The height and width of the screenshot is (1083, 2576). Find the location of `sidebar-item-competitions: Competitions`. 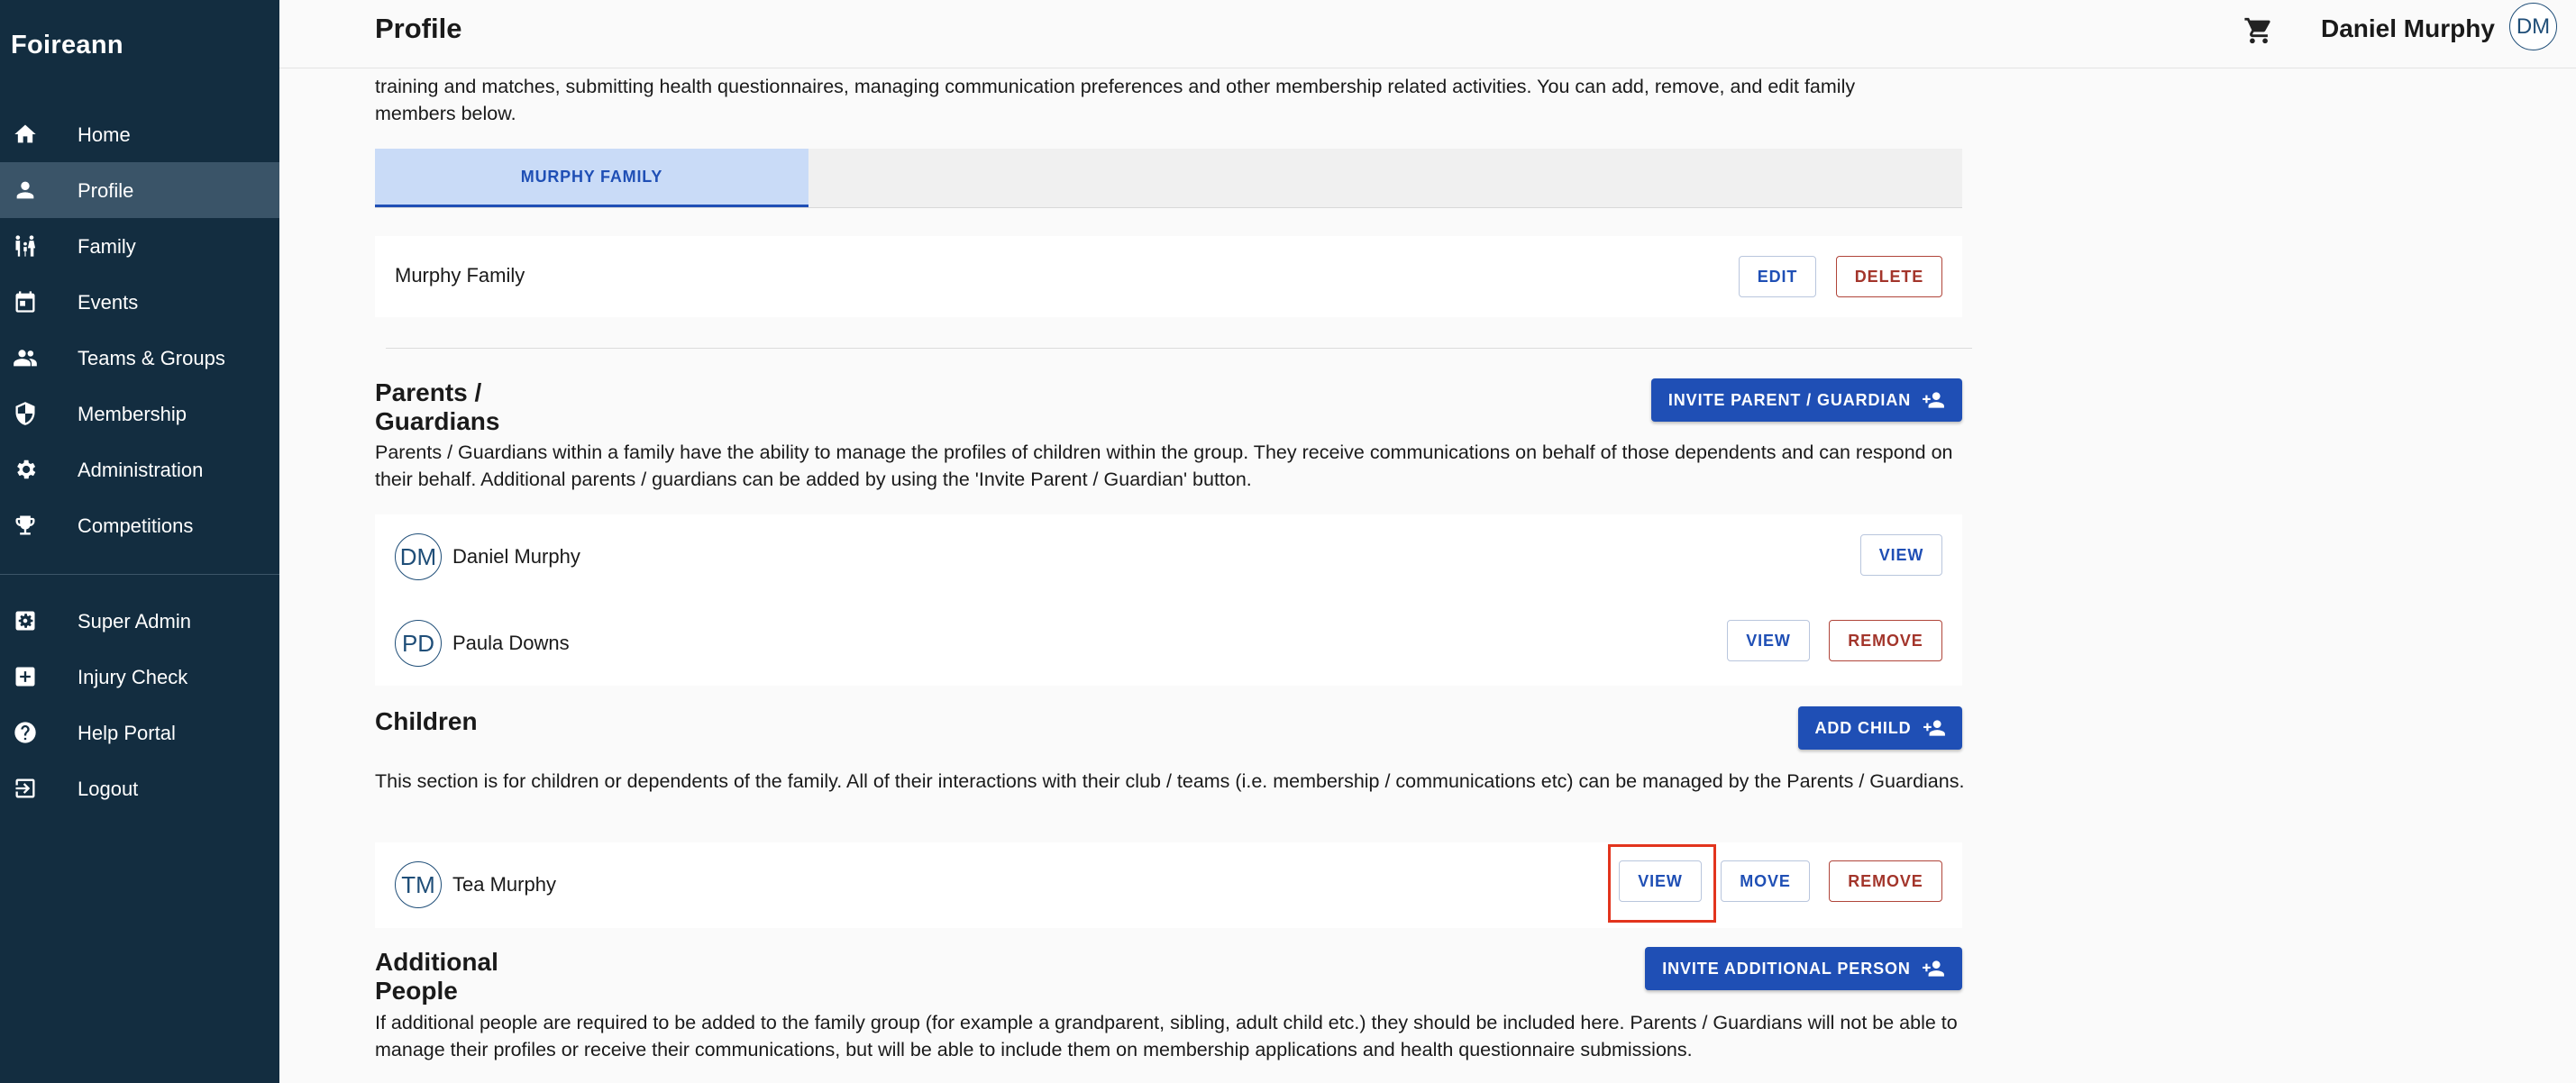

sidebar-item-competitions: Competitions is located at coordinates (139, 525).